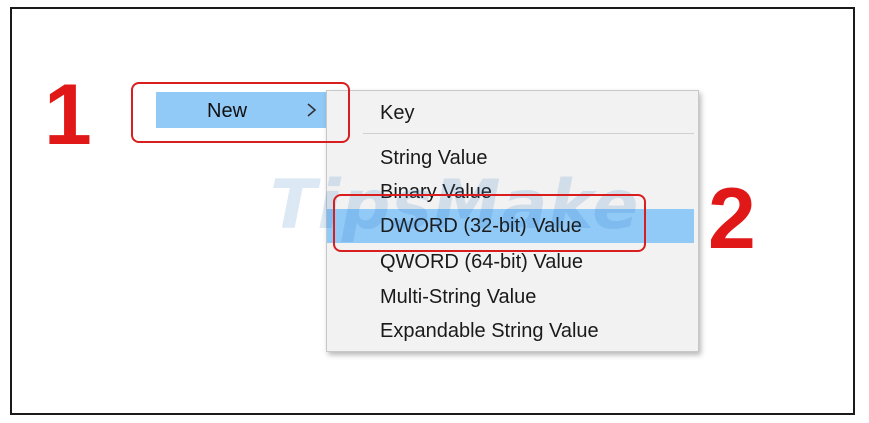 The width and height of the screenshot is (869, 423). I want to click on submenu-item-expandable-string-value: Expandable String Value, so click(512, 331).